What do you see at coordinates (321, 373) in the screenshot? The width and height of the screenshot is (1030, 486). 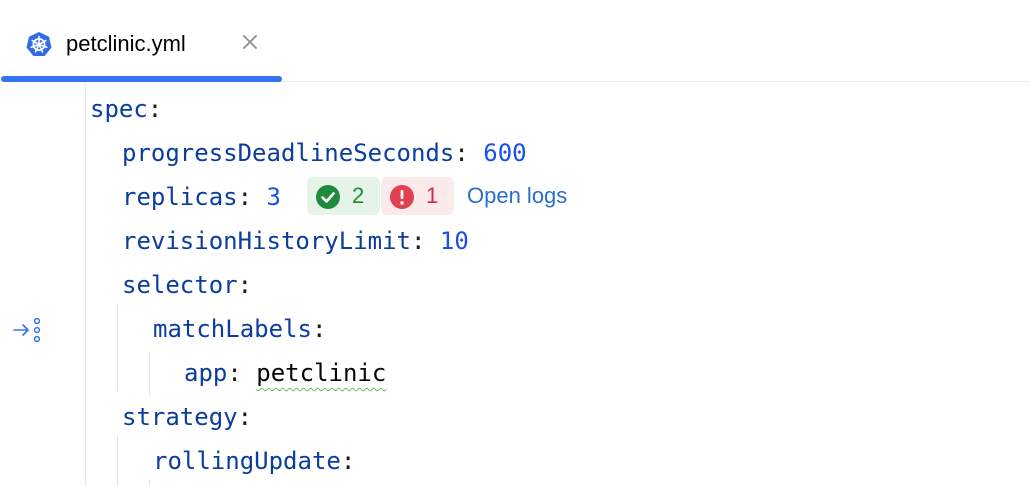 I see `yaml-value: petclinic` at bounding box center [321, 373].